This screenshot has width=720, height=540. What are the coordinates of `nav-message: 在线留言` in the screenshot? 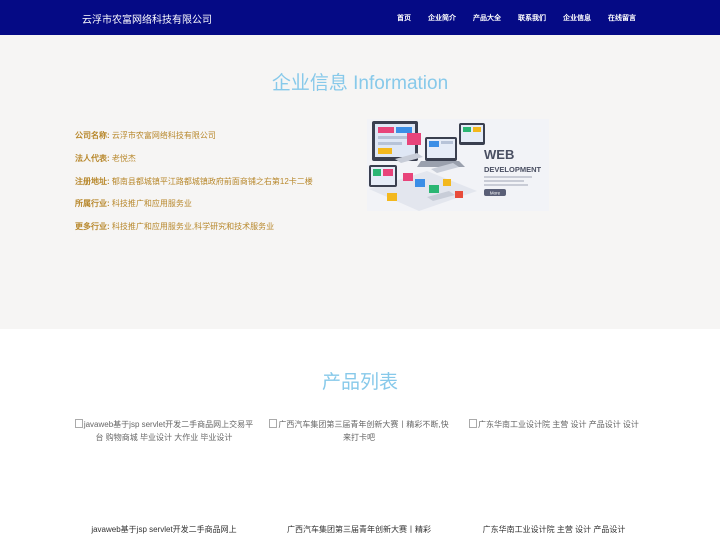 It's located at (622, 18).